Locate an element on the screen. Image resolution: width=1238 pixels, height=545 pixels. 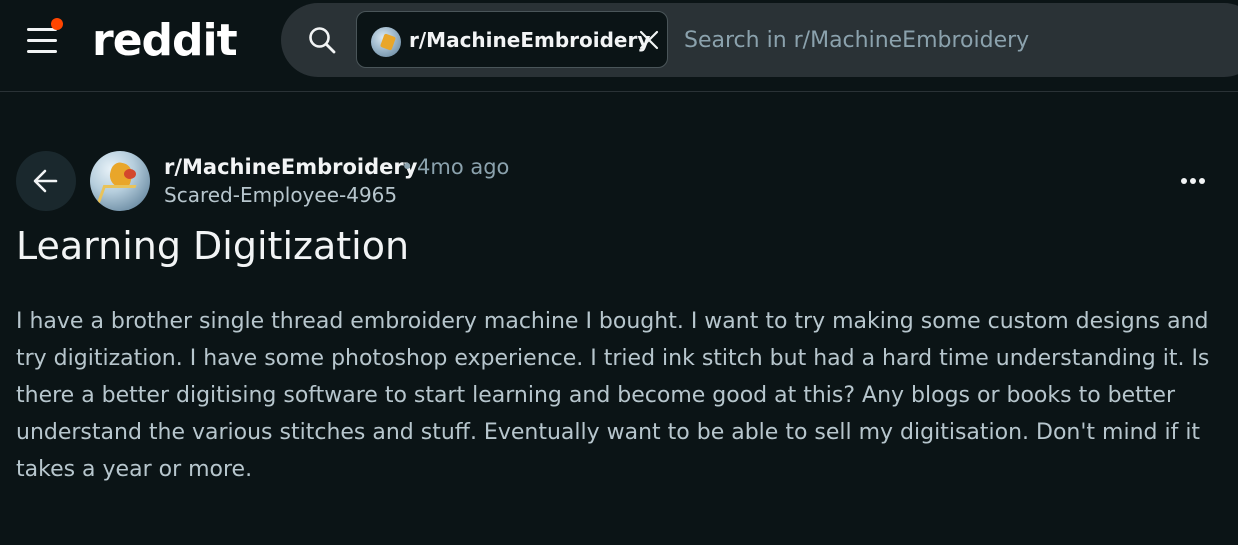
subreddit-avatar is located at coordinates (120, 181).